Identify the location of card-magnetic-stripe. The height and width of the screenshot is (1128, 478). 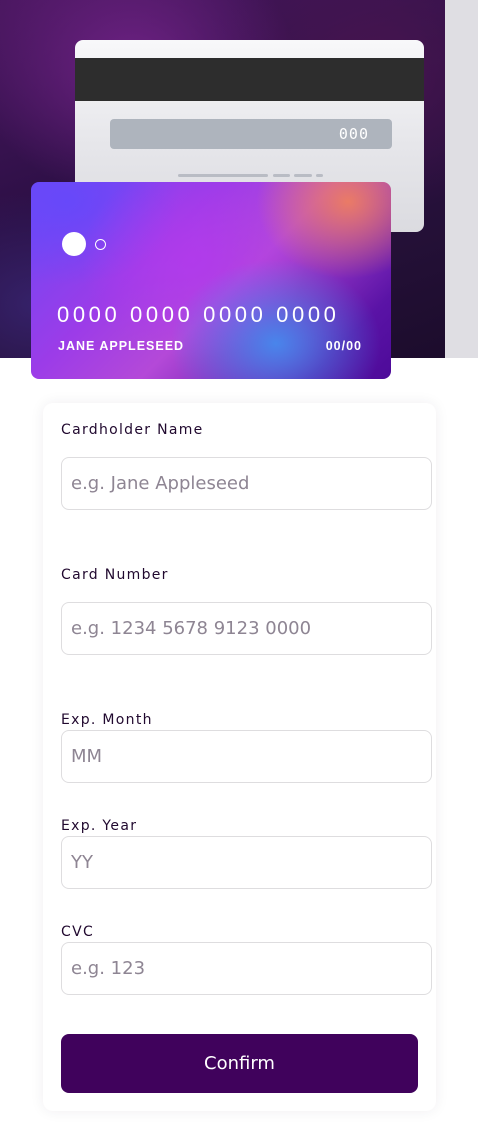
(249, 79).